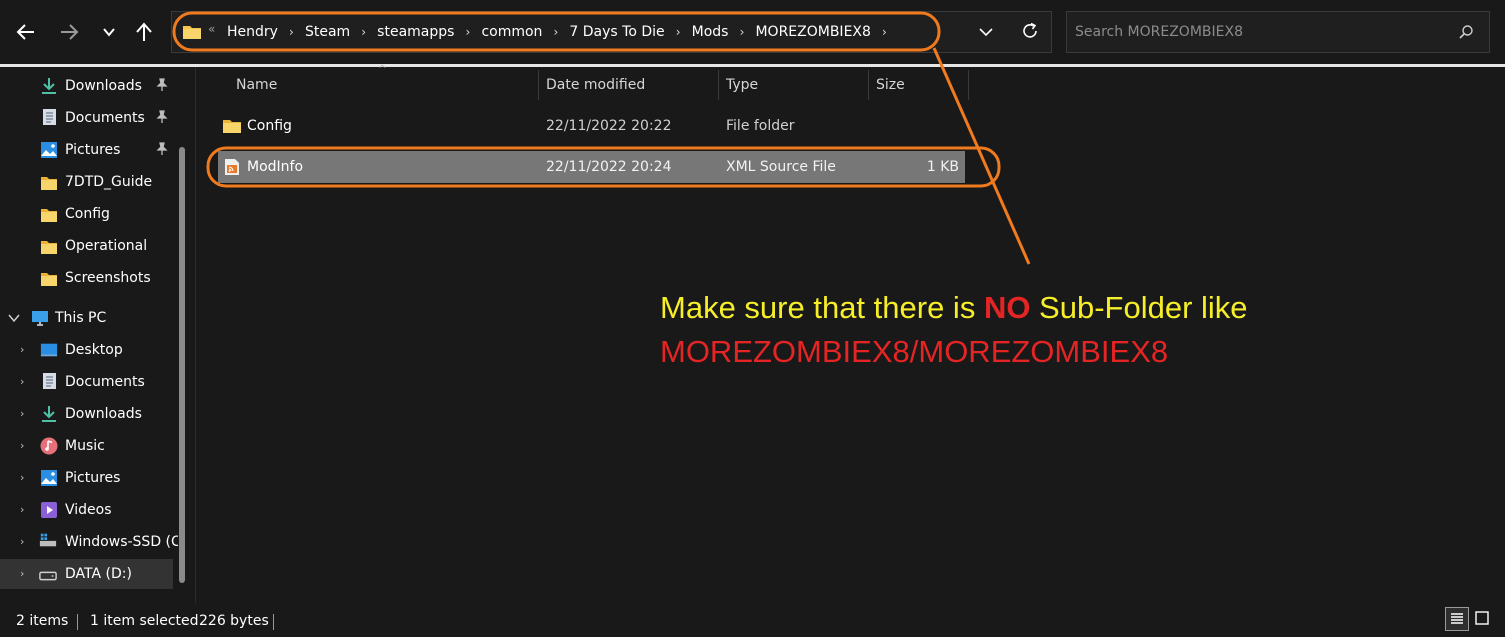  What do you see at coordinates (1466, 32) in the screenshot?
I see `search-icon` at bounding box center [1466, 32].